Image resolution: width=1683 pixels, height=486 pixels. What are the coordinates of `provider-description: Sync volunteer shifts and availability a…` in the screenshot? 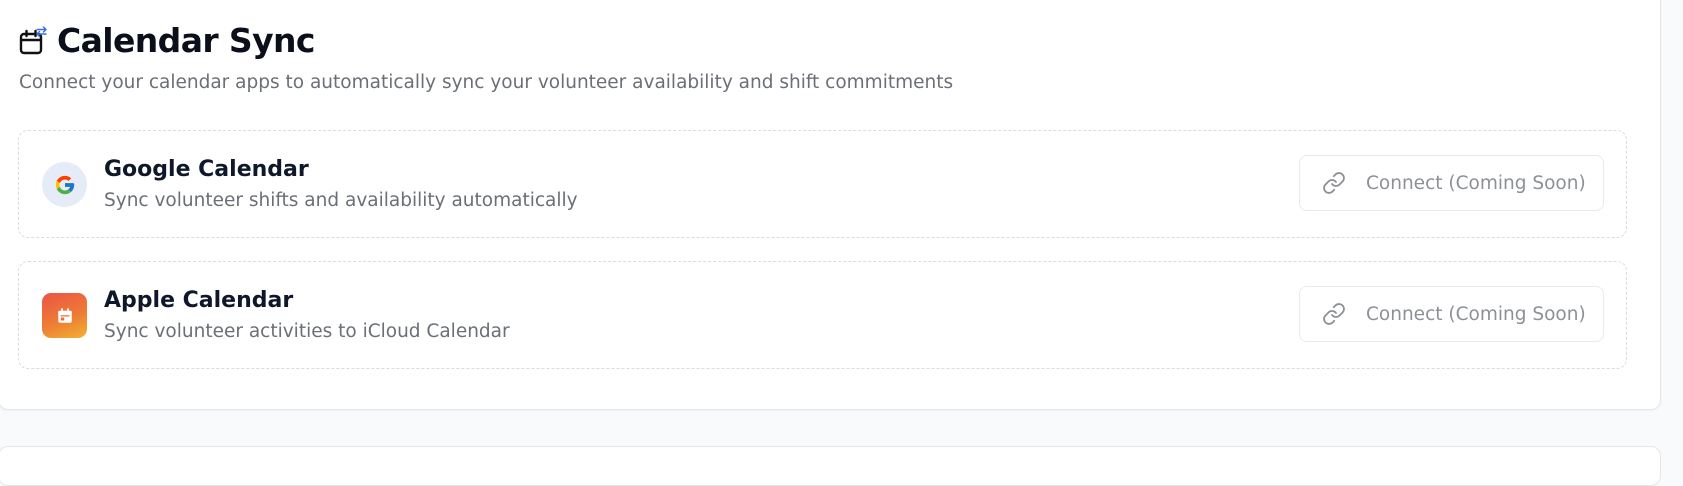 It's located at (341, 200).